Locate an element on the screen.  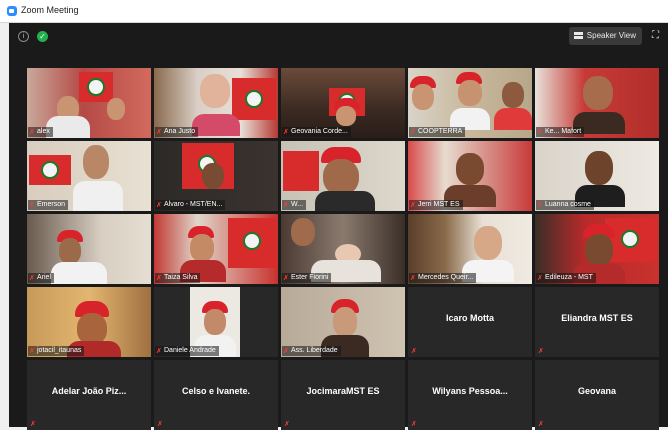
video-tile: ✗ Ester Fiorini is located at coordinates (343, 249).